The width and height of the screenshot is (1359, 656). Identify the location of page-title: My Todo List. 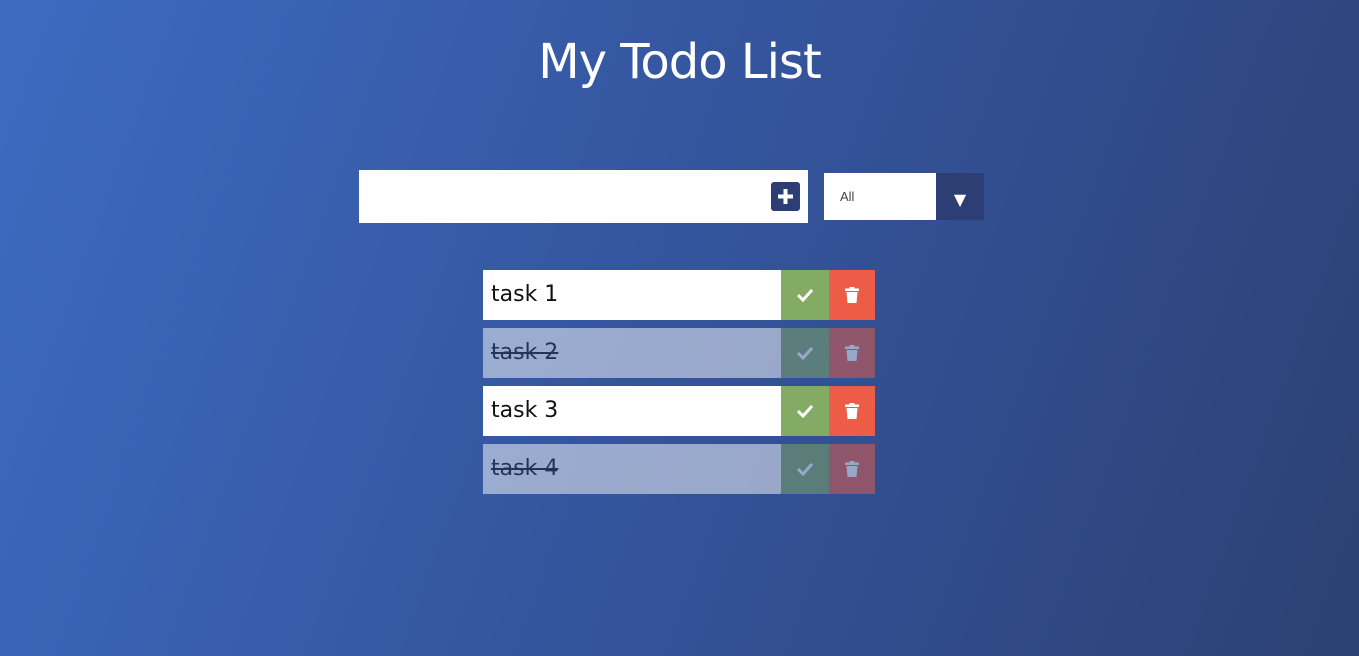
(680, 62).